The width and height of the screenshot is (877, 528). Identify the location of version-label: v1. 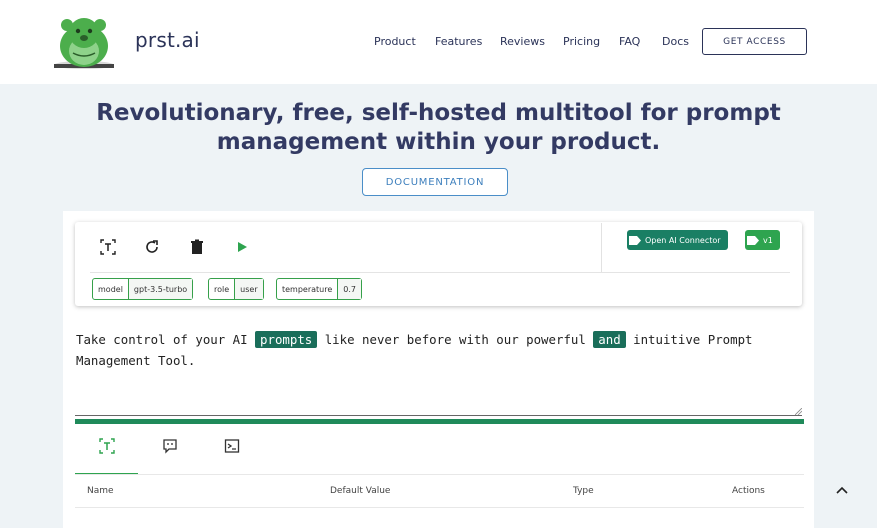
(768, 240).